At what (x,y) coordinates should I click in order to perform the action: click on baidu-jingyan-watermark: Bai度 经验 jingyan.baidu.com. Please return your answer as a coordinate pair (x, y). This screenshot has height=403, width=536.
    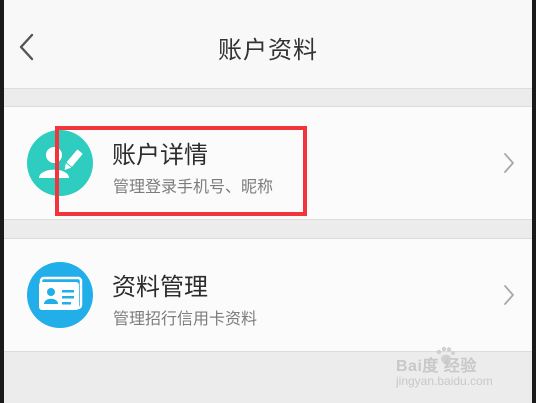
    Looking at the image, I should click on (452, 369).